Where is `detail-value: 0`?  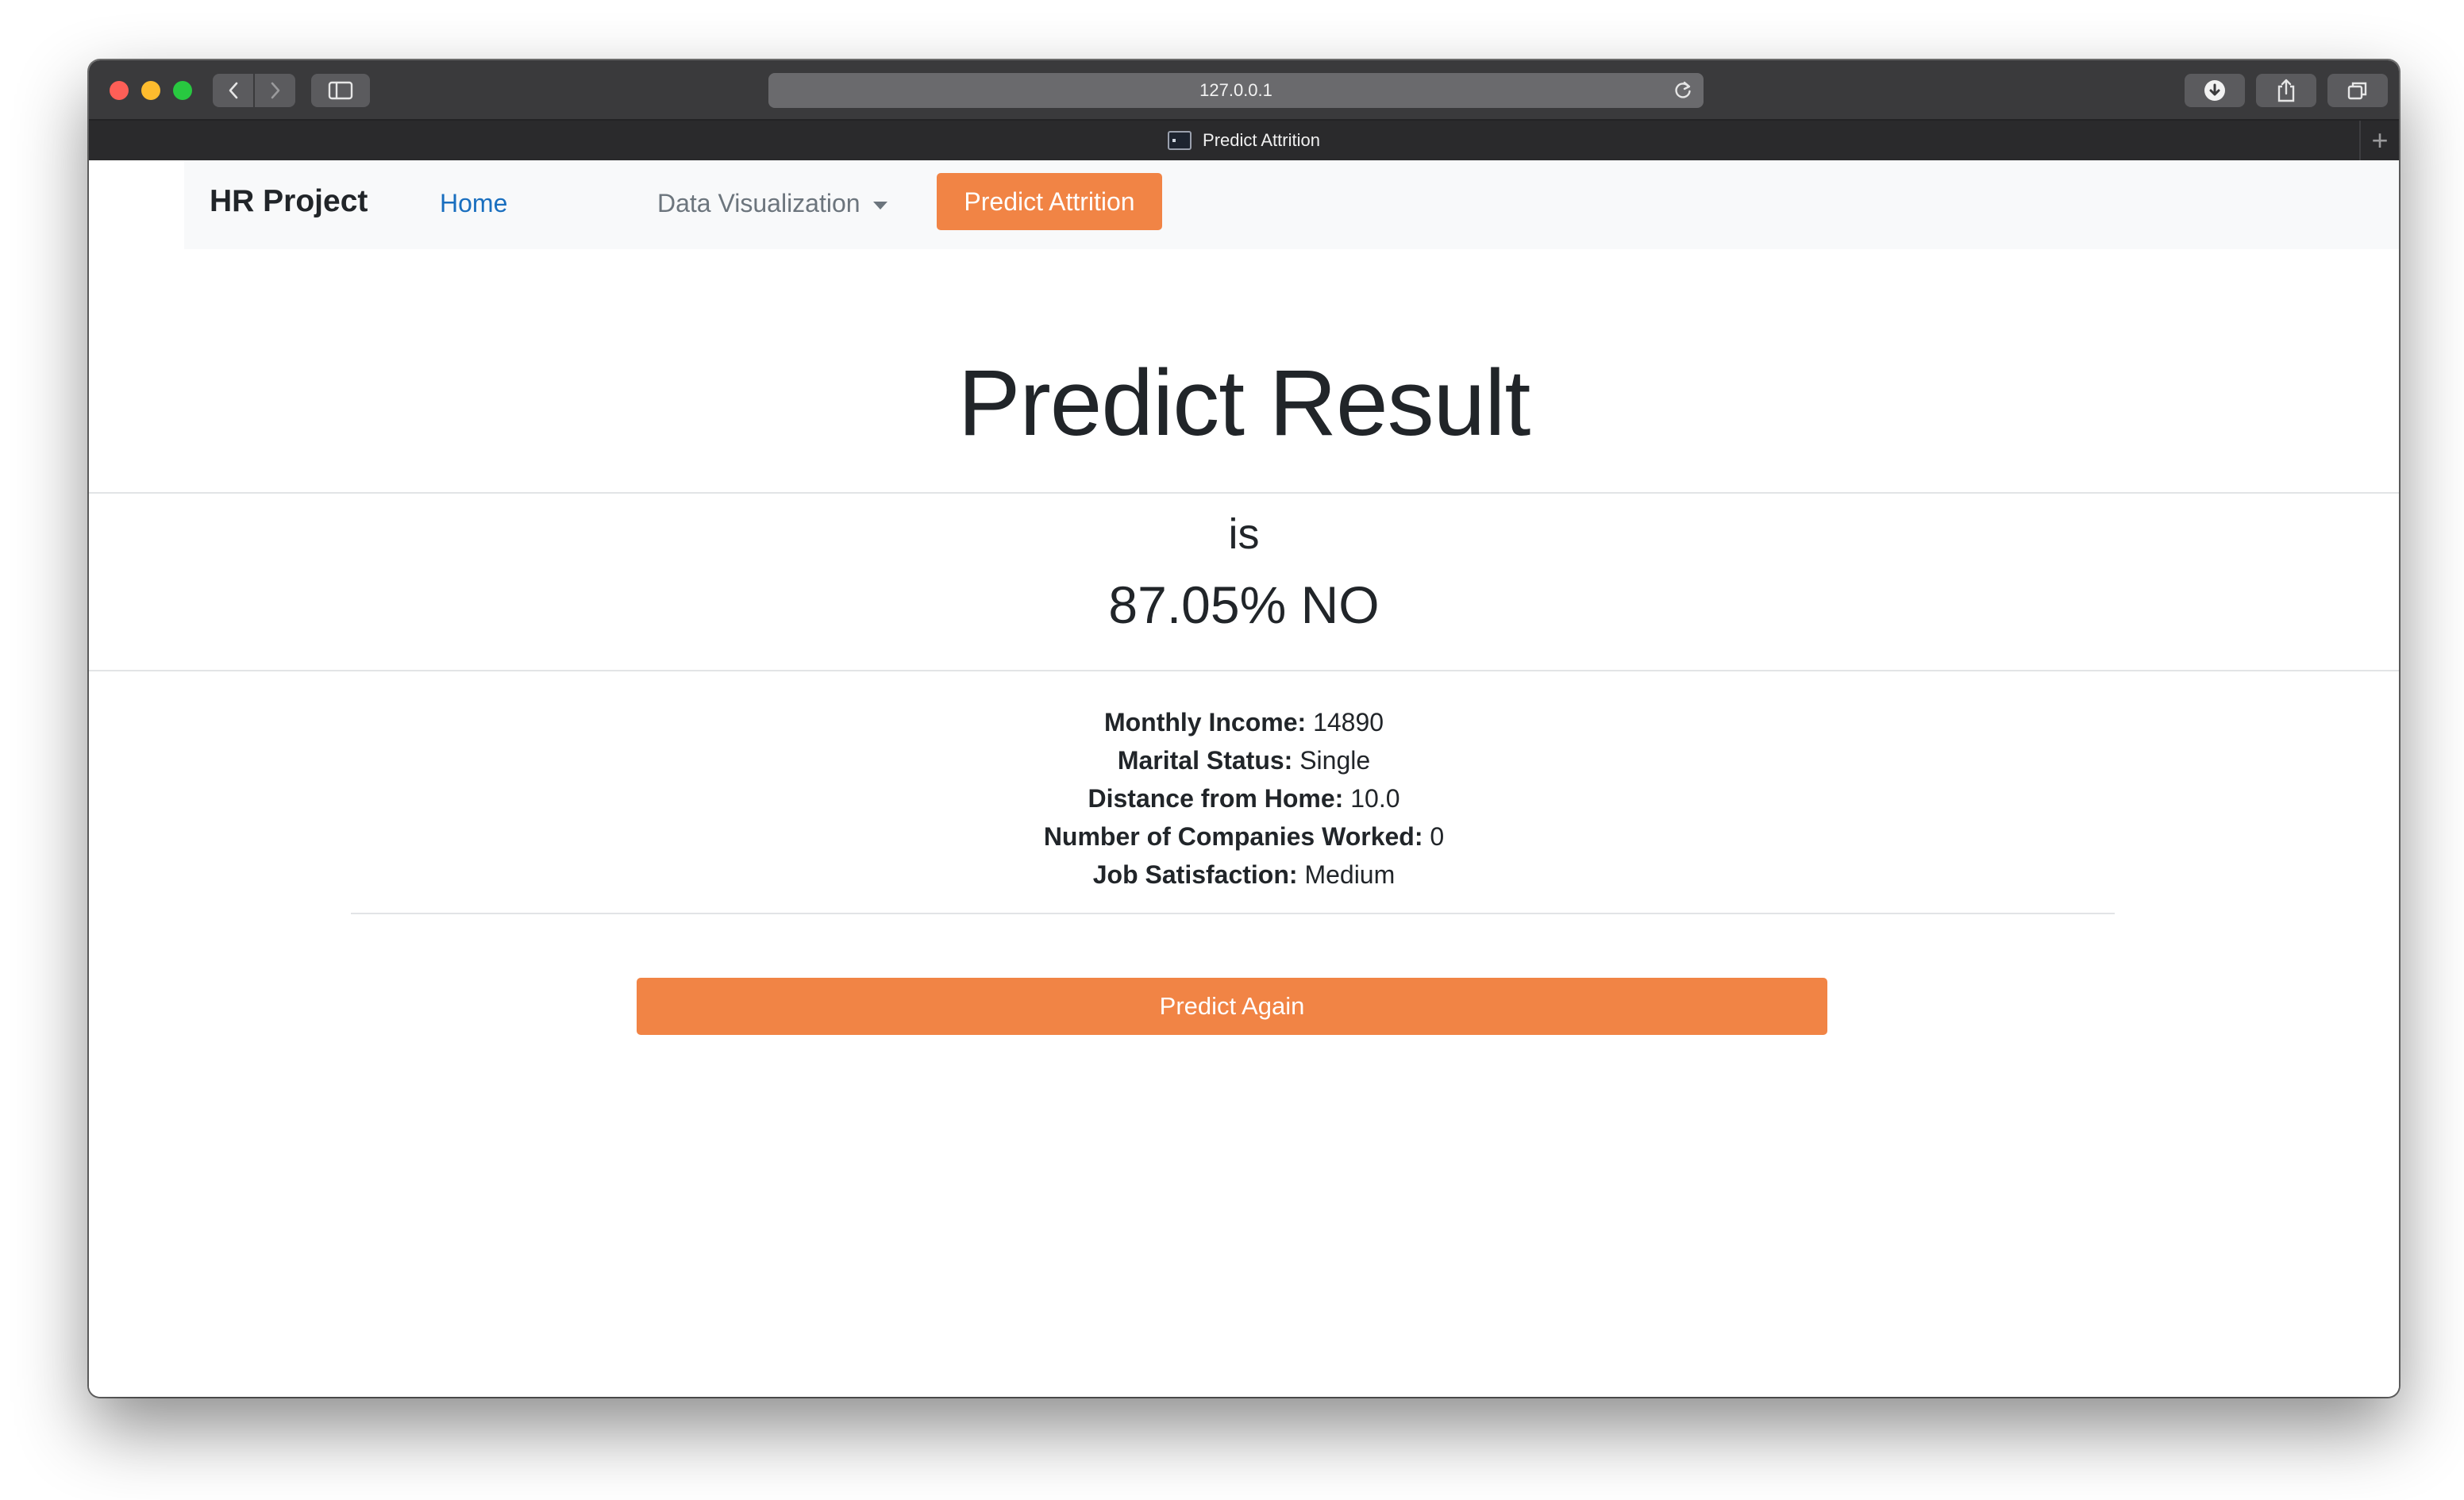 detail-value: 0 is located at coordinates (1437, 836).